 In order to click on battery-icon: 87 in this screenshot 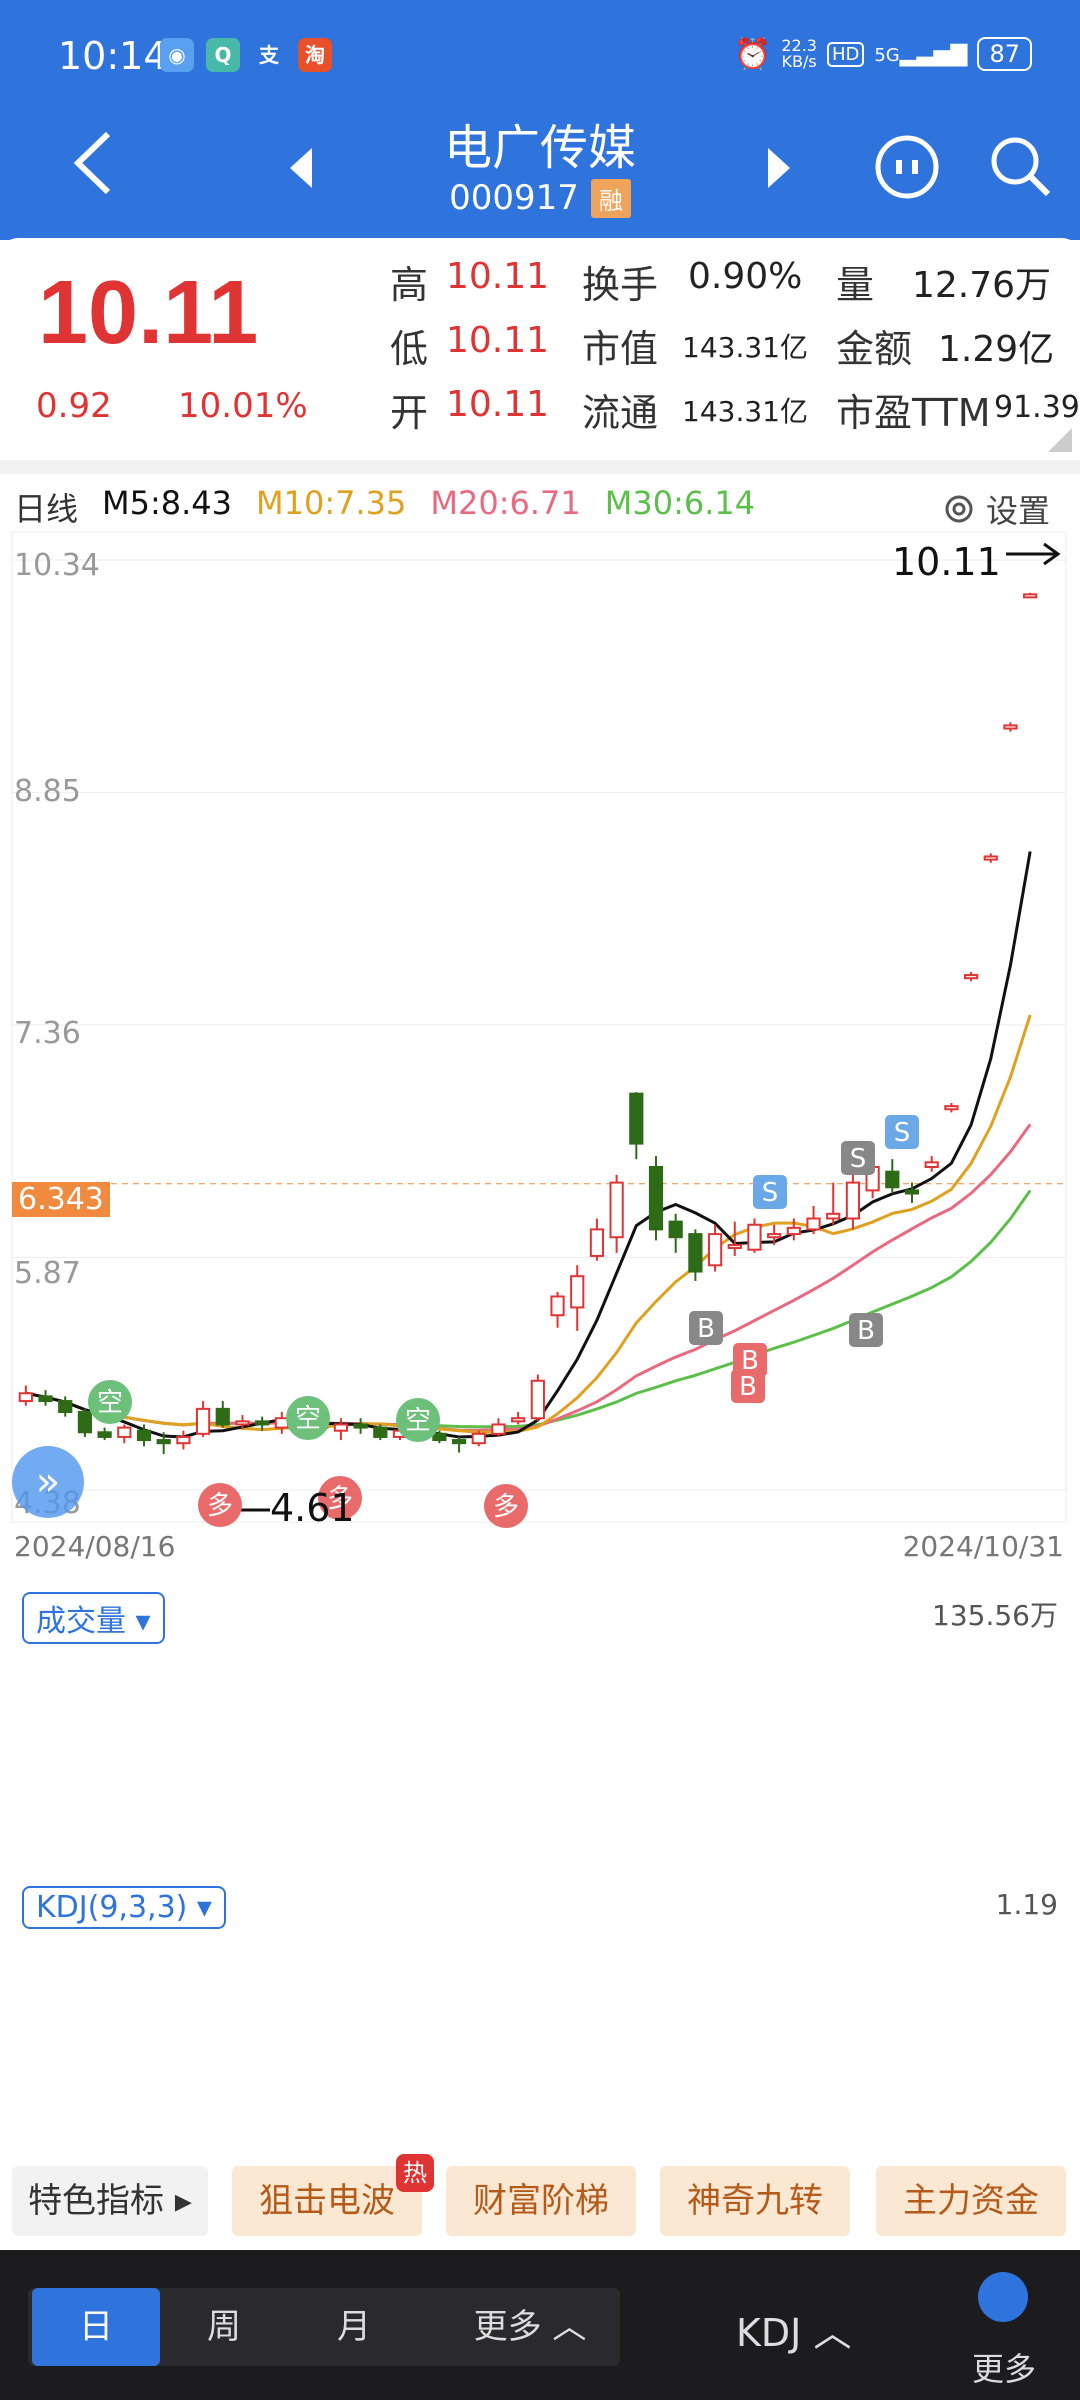, I will do `click(1004, 54)`.